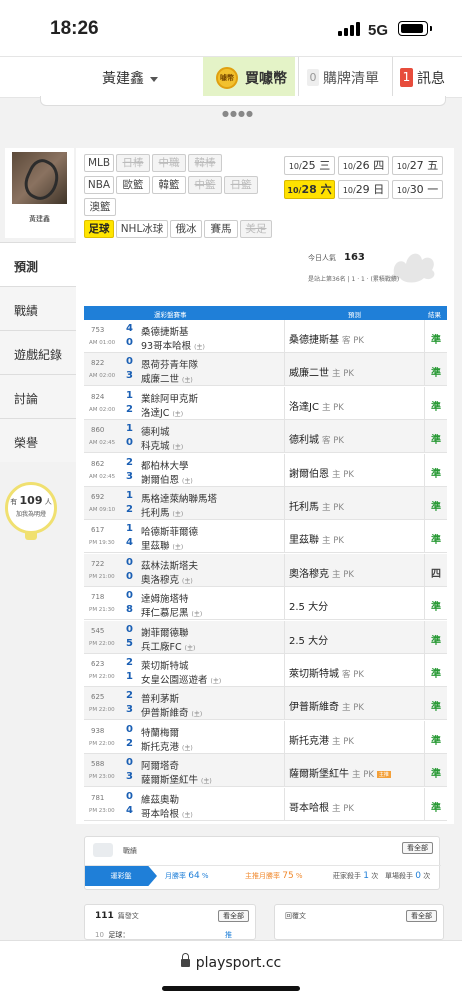 This screenshot has height=1000, width=462. What do you see at coordinates (129, 696) in the screenshot?
I see `away-score: 2` at bounding box center [129, 696].